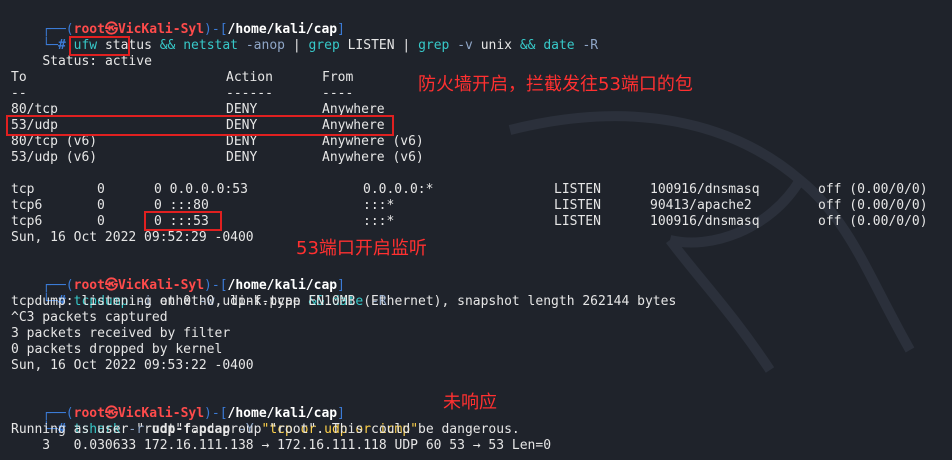 Image resolution: width=952 pixels, height=460 pixels. What do you see at coordinates (200, 125) in the screenshot?
I see `udp-rule-highlight-box` at bounding box center [200, 125].